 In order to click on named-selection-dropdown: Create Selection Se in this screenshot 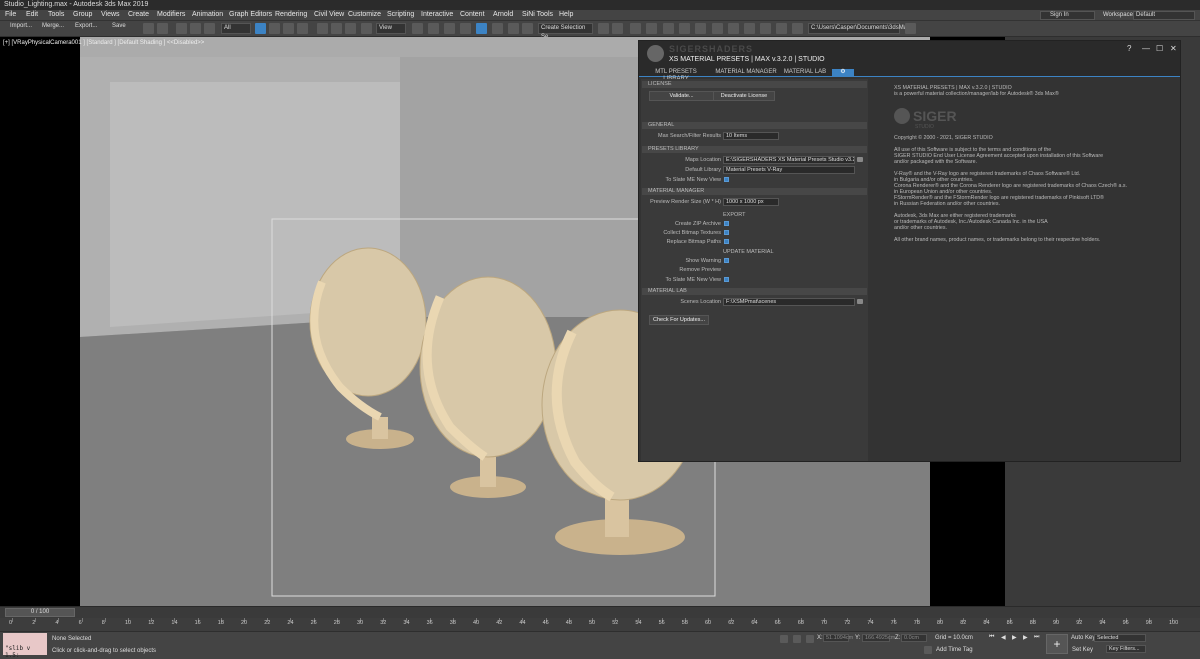, I will do `click(565, 31)`.